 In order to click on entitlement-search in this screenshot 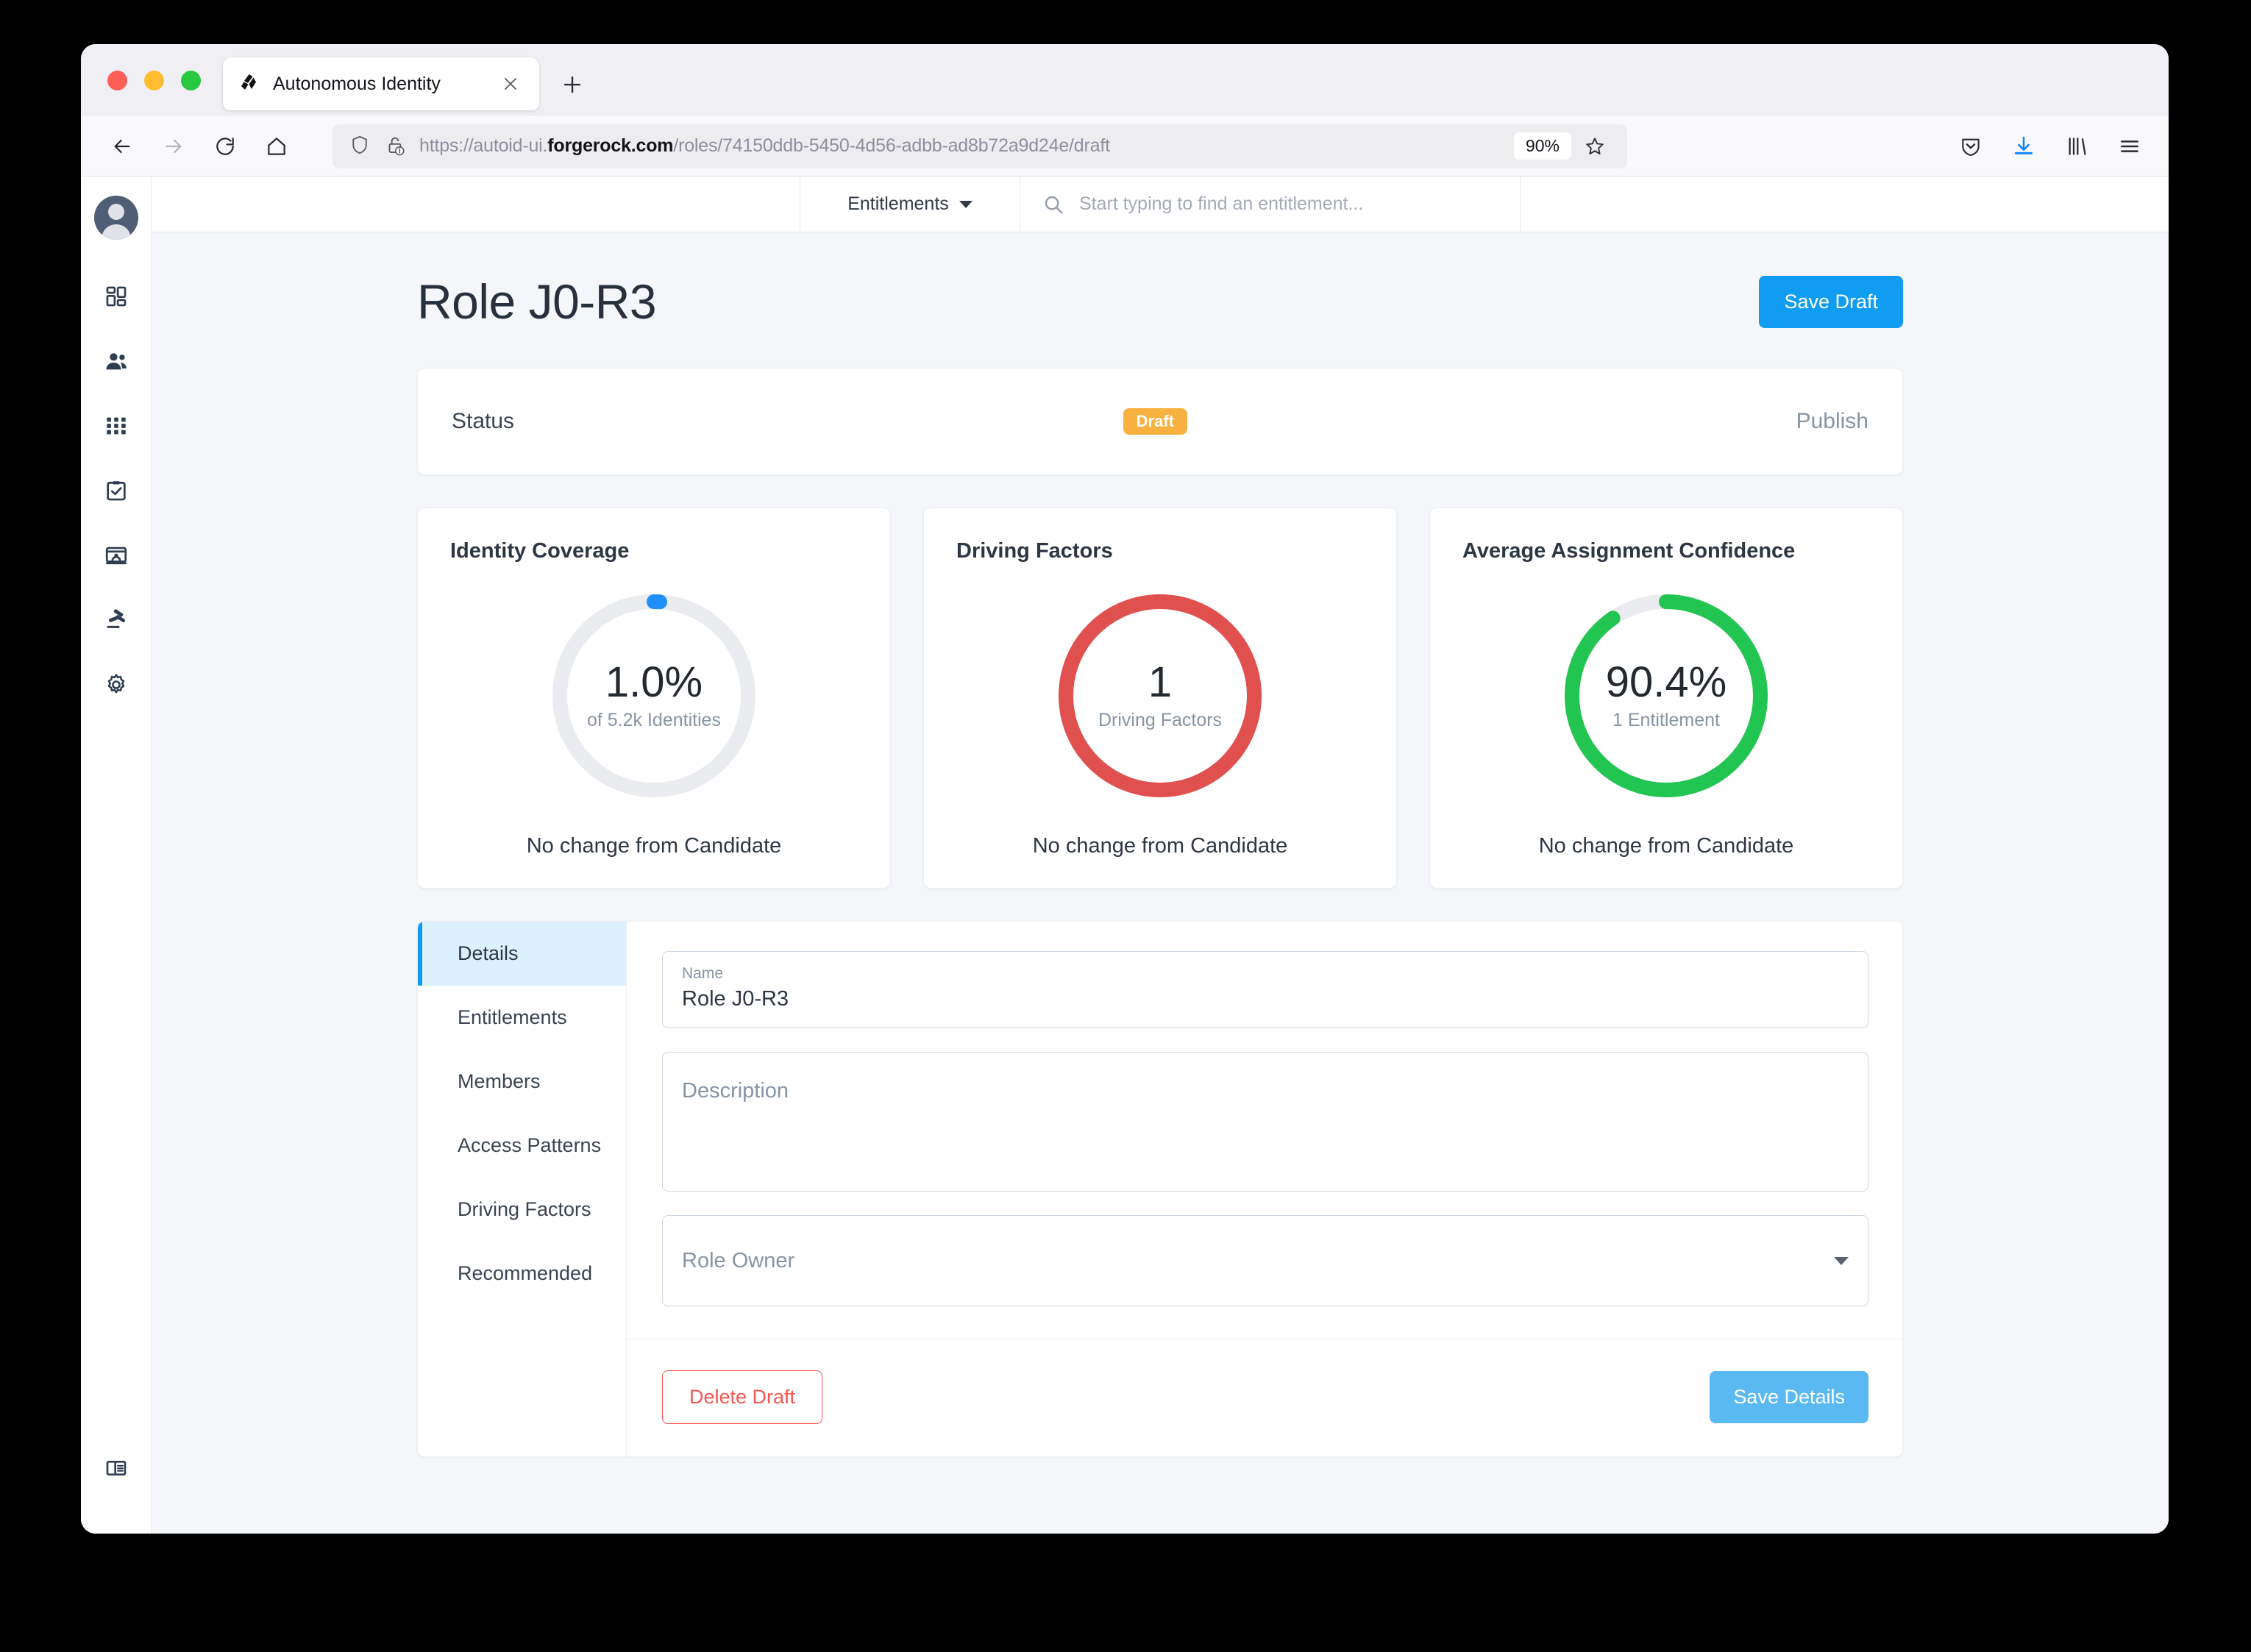, I will do `click(1270, 205)`.